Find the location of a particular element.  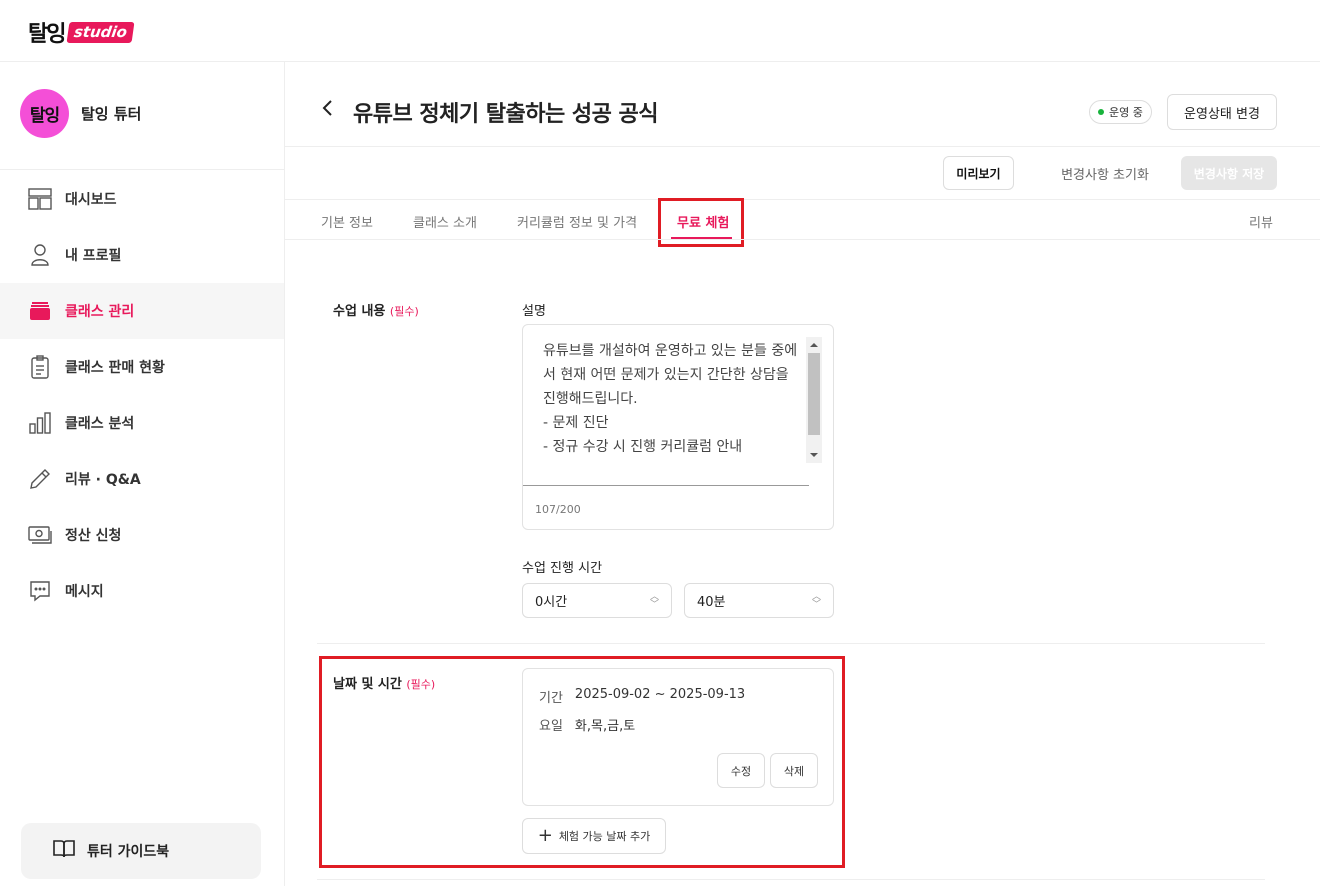

status-dot-icon is located at coordinates (1101, 112).